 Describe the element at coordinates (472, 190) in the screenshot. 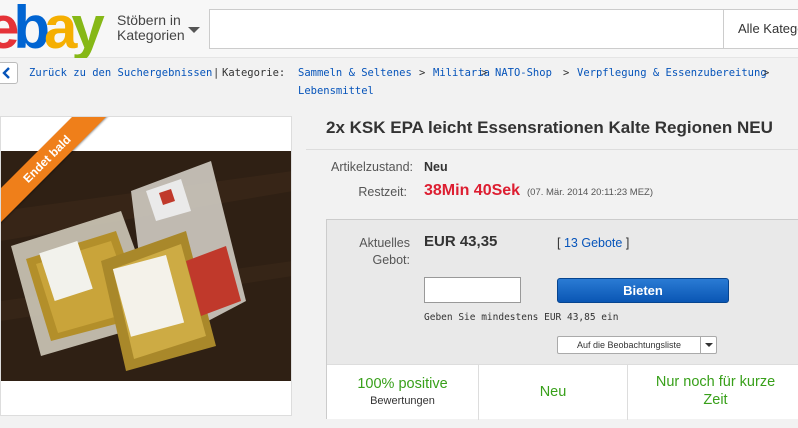

I see `time-left-value: 38Min 40Sek` at that location.